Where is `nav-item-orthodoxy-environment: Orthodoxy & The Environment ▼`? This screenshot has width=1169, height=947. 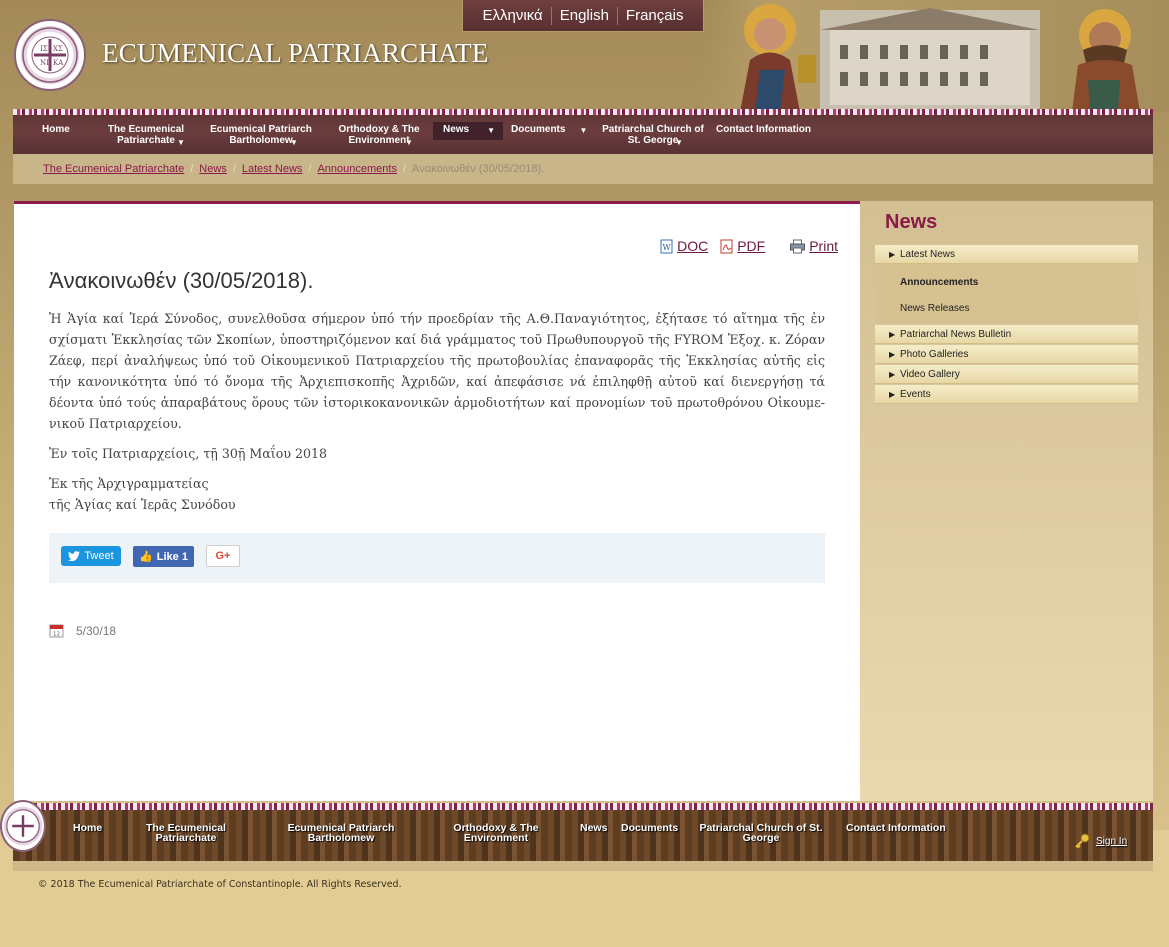
nav-item-orthodoxy-environment: Orthodoxy & The Environment ▼ is located at coordinates (379, 135).